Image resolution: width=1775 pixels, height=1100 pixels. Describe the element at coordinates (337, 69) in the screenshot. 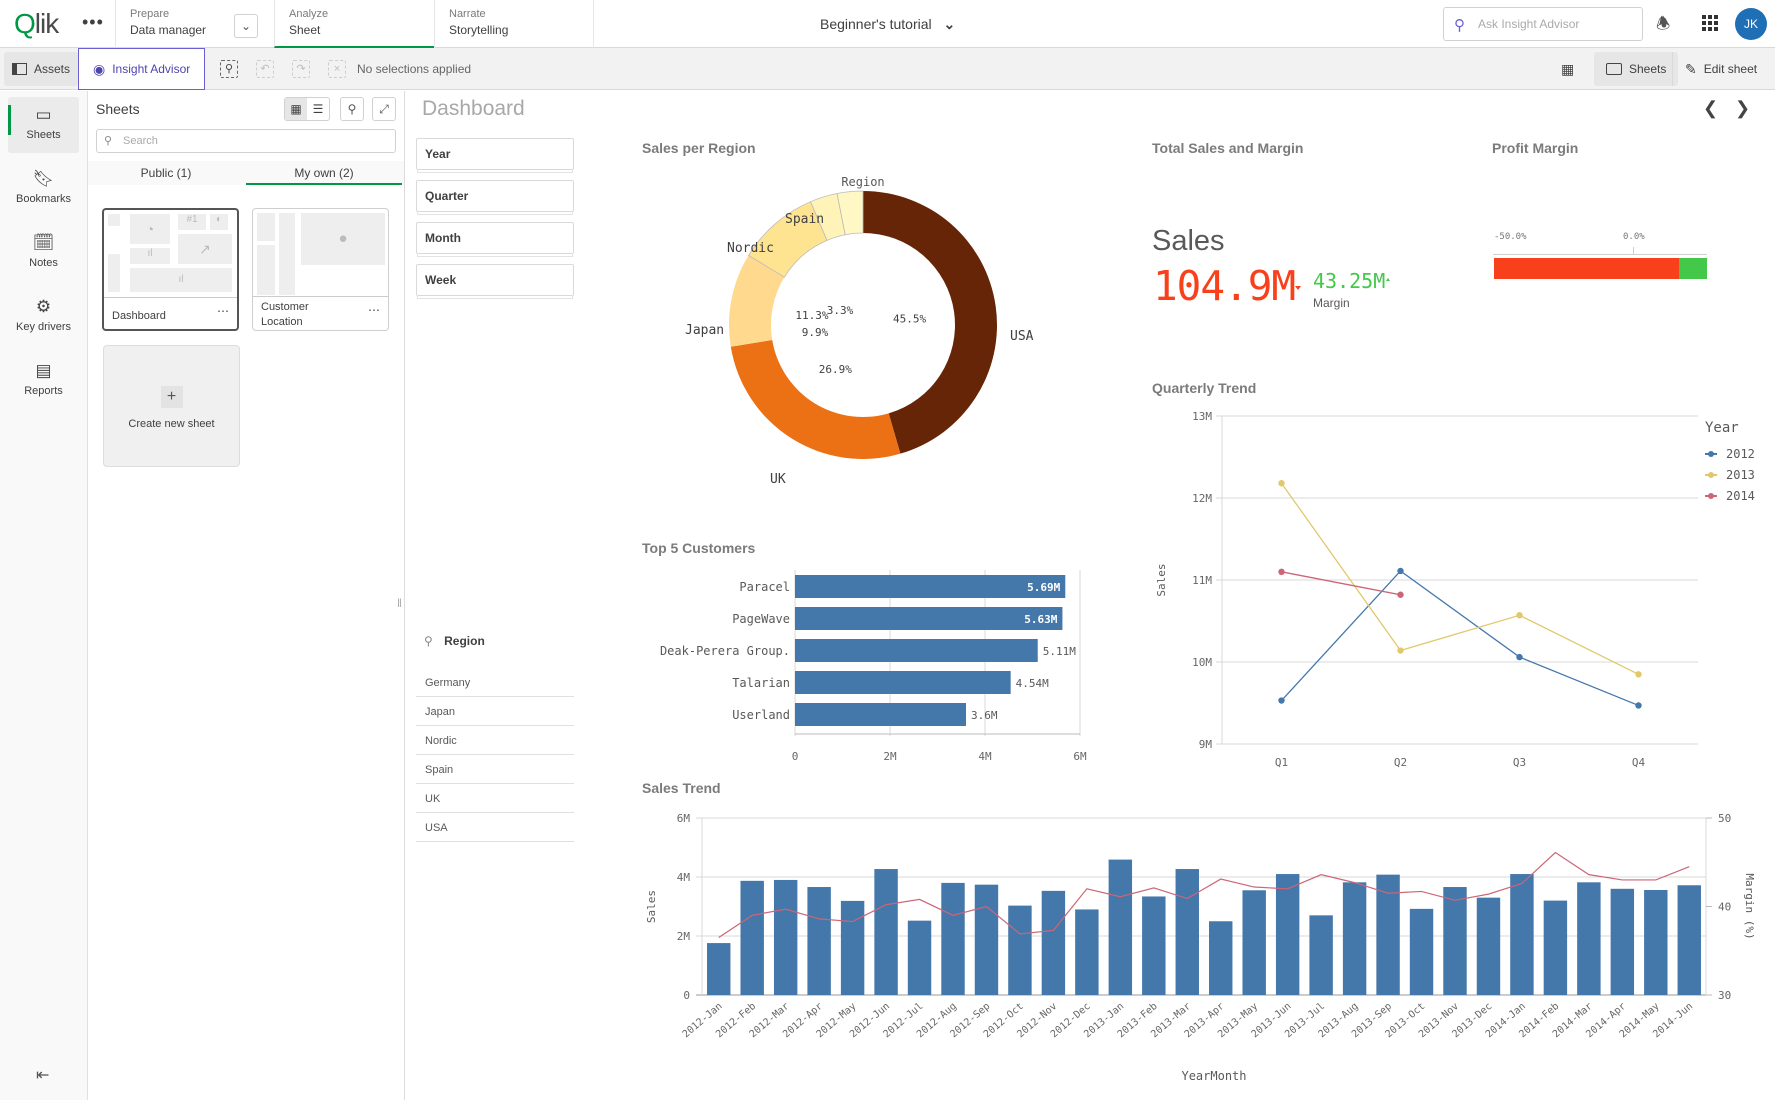

I see `clear-selections-icon: ×` at that location.